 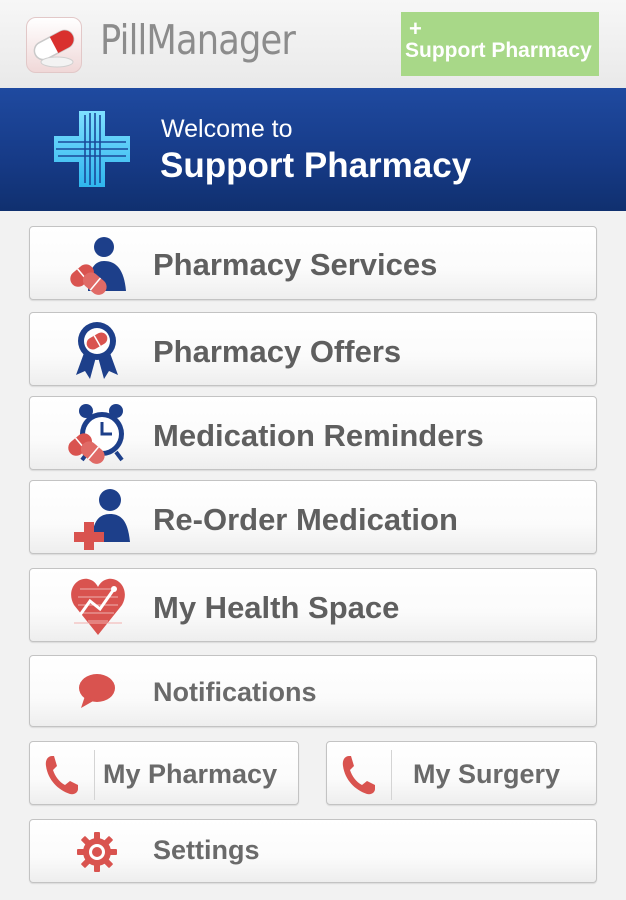 What do you see at coordinates (96, 434) in the screenshot?
I see `alarm-clock-pills-icon` at bounding box center [96, 434].